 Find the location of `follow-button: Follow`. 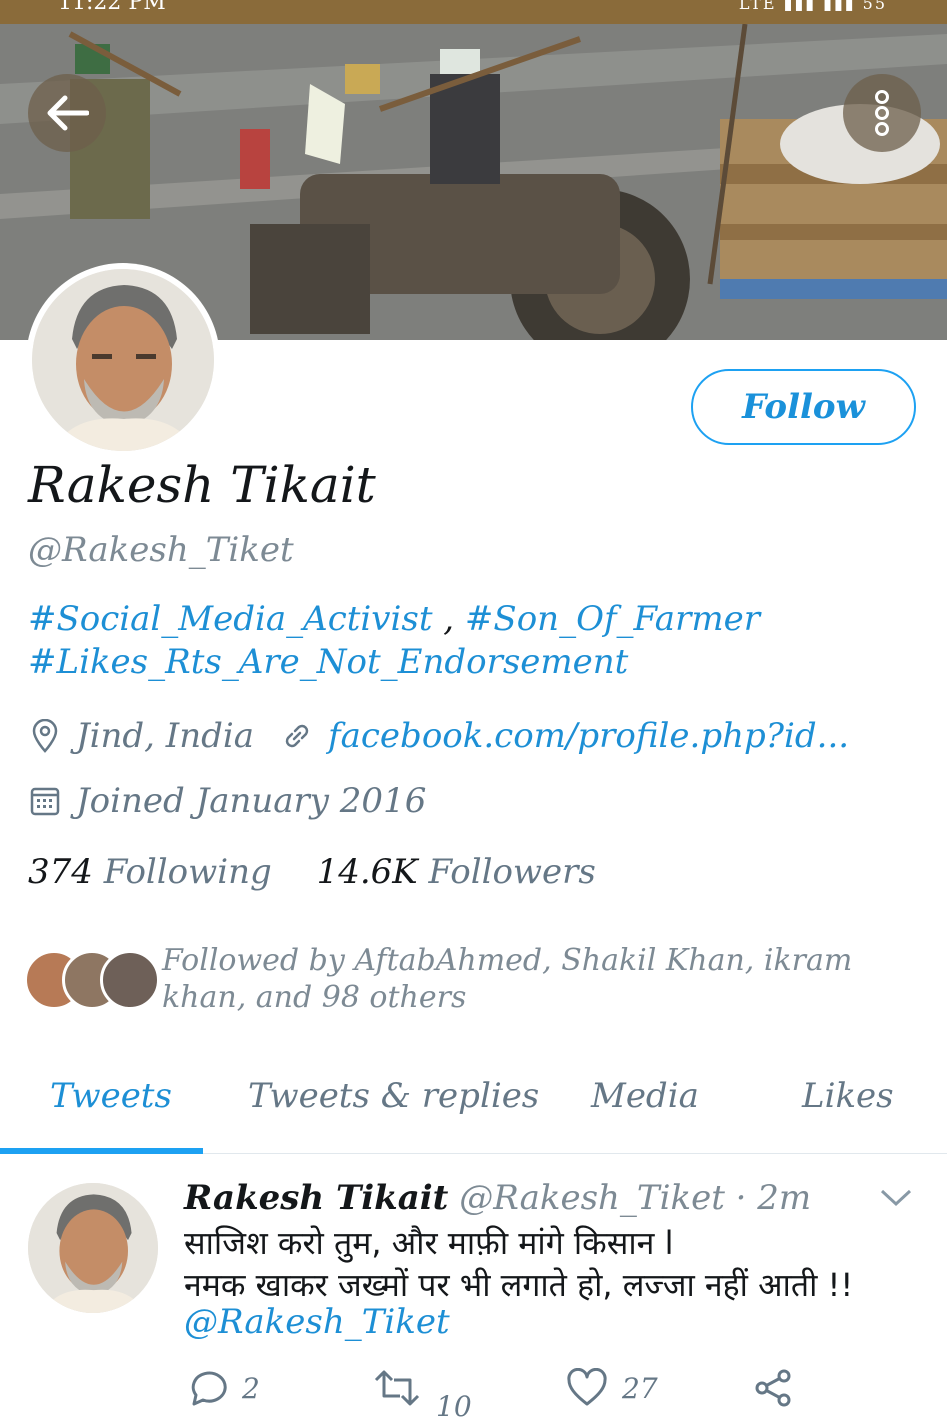

follow-button: Follow is located at coordinates (803, 407).